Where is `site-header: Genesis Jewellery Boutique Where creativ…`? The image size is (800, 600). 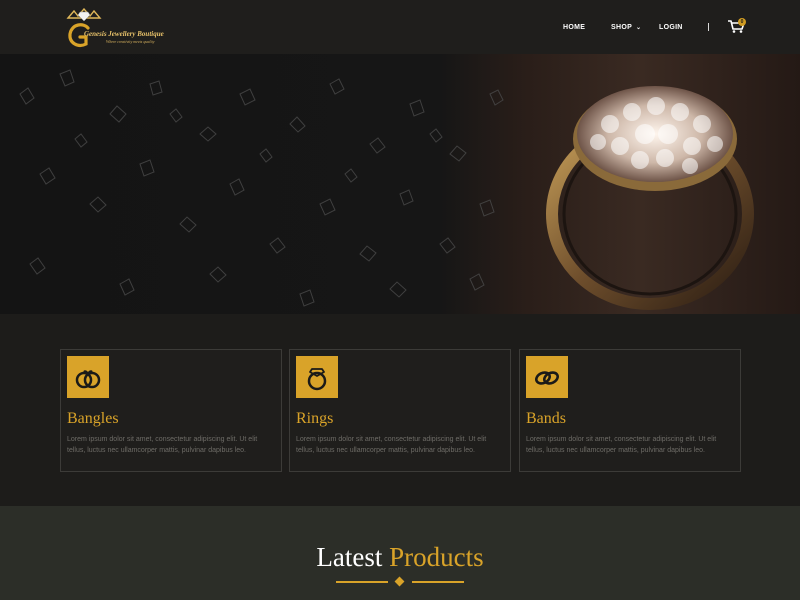 site-header: Genesis Jewellery Boutique Where creativ… is located at coordinates (400, 27).